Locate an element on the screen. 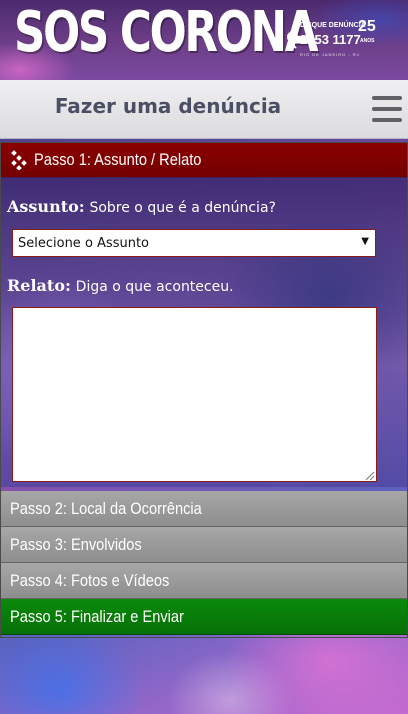 This screenshot has height=714, width=408. step-4-header: Passo 4: Fotos e Vídeos is located at coordinates (204, 581).